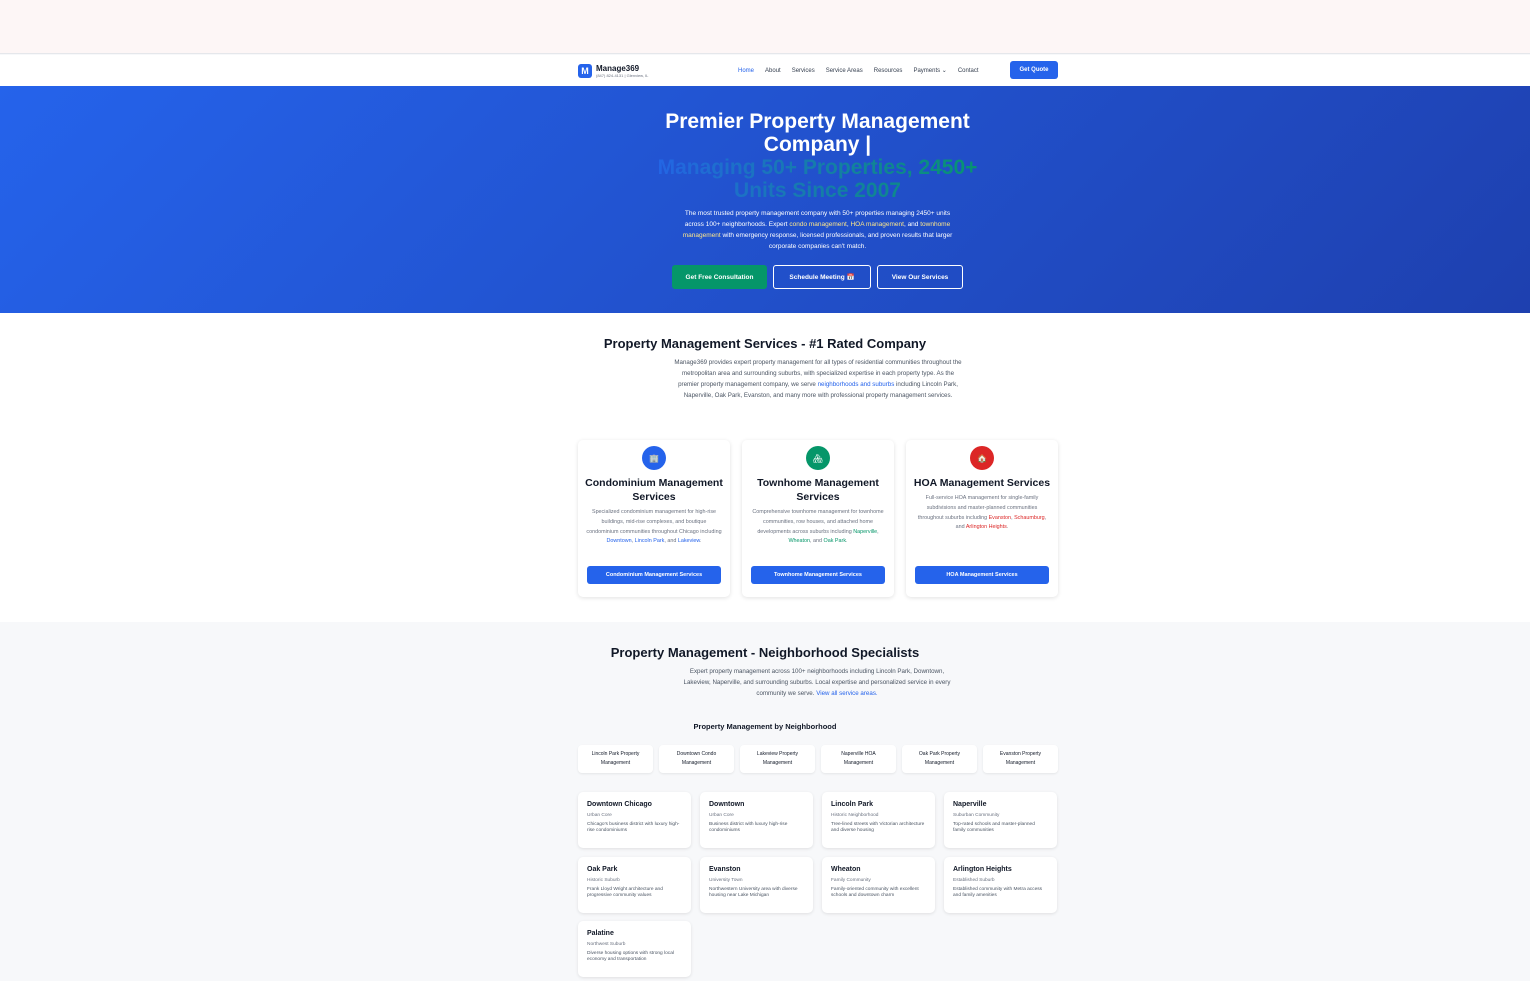 The width and height of the screenshot is (1530, 981). I want to click on hero-title-main: Premier Property Management Company |, so click(817, 133).